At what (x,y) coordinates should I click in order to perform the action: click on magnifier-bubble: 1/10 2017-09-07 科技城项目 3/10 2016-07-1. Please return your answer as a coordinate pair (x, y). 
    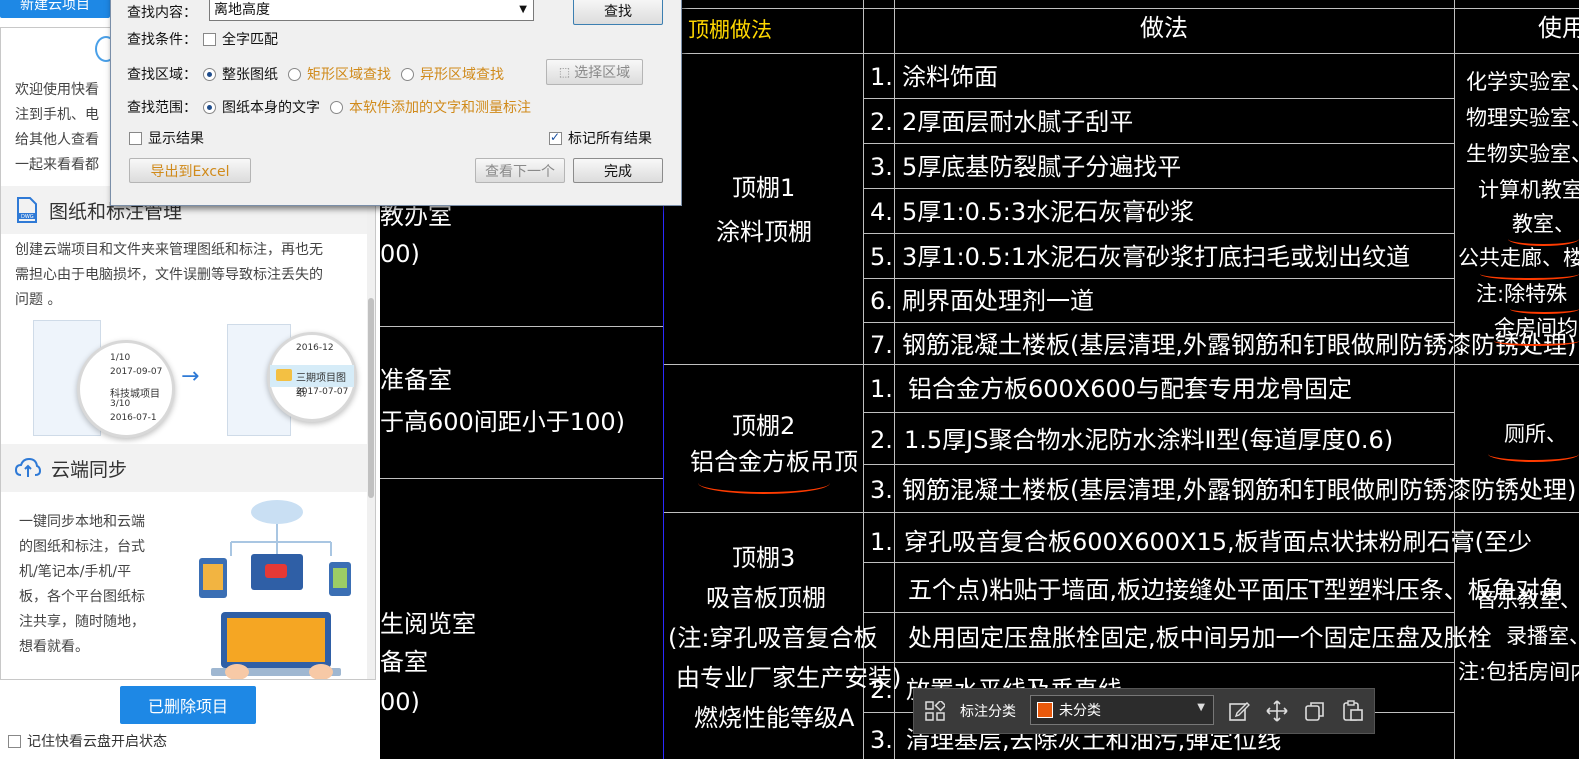
    Looking at the image, I should click on (126, 389).